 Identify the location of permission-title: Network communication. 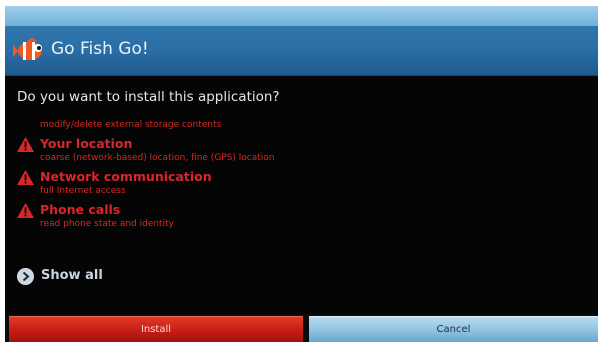
(126, 176).